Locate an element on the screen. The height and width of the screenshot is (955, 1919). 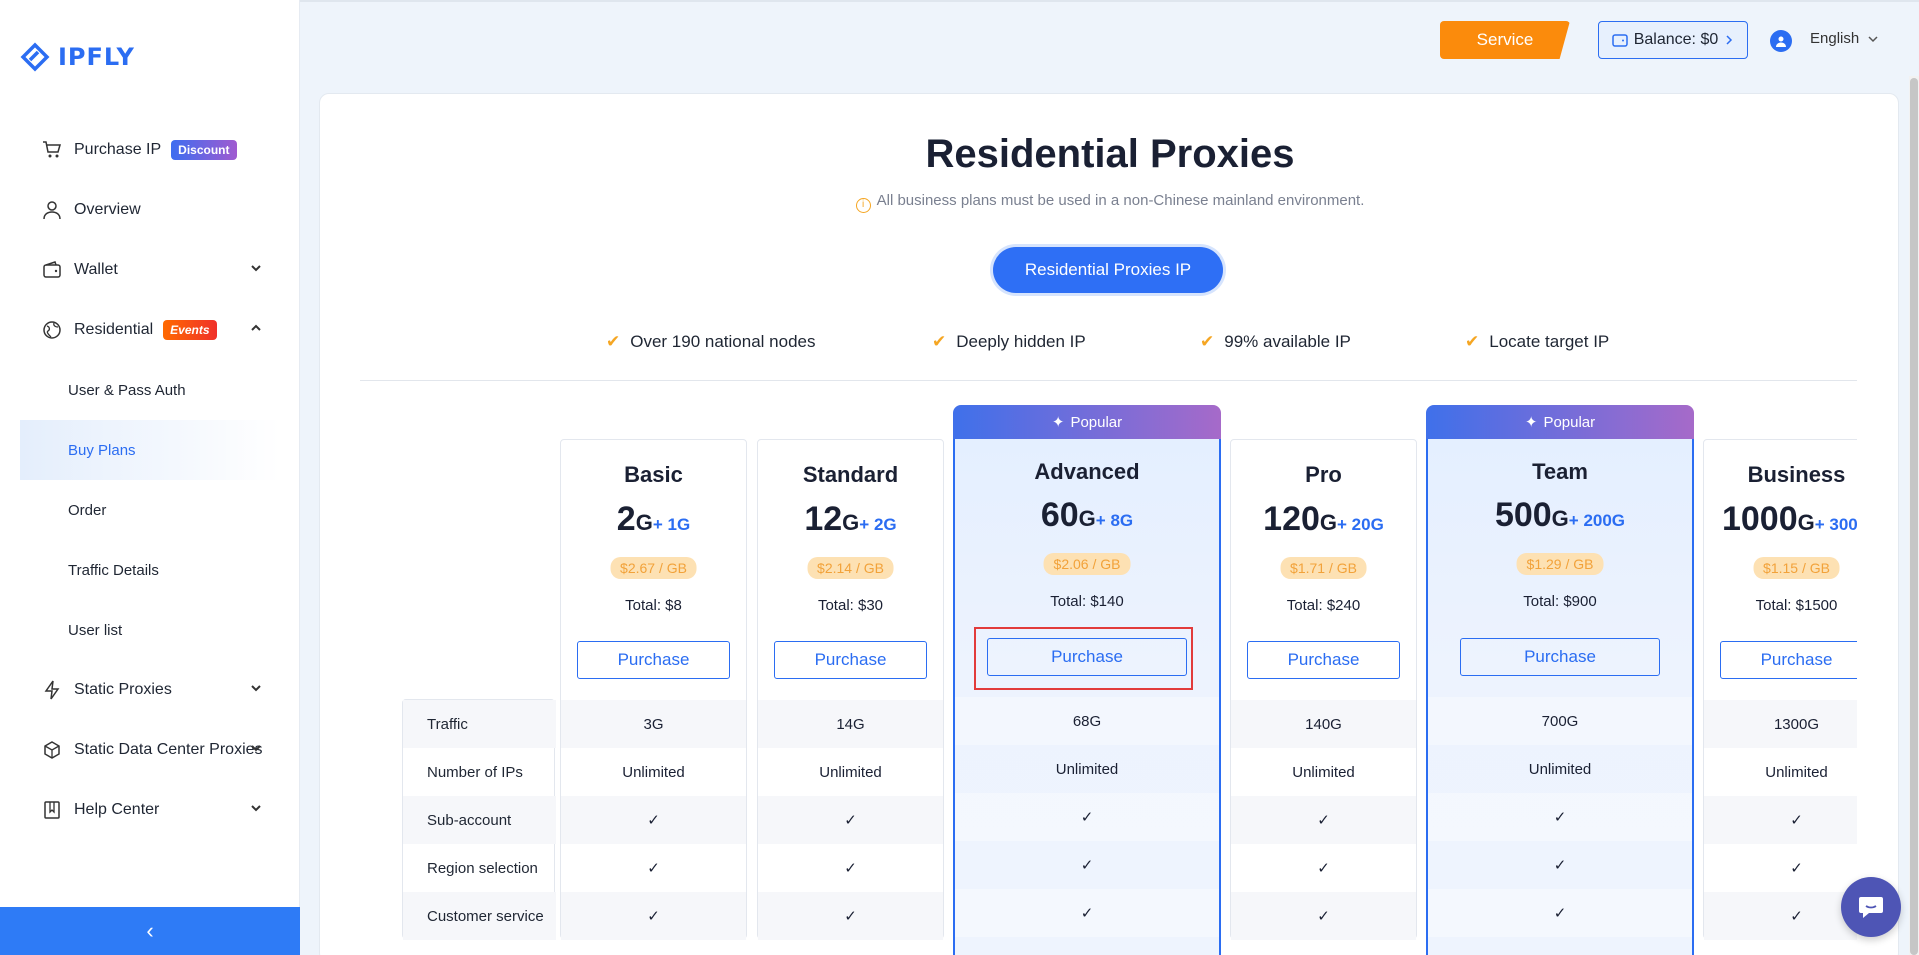
traffic-cell: 14G is located at coordinates (850, 724).